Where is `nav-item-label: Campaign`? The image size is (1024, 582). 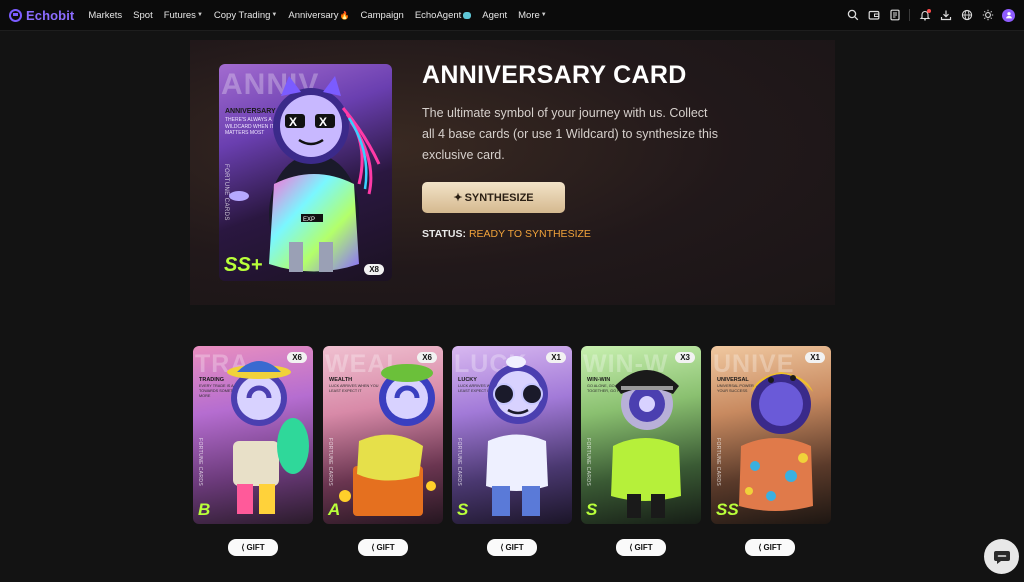
nav-item-label: Campaign is located at coordinates (382, 15).